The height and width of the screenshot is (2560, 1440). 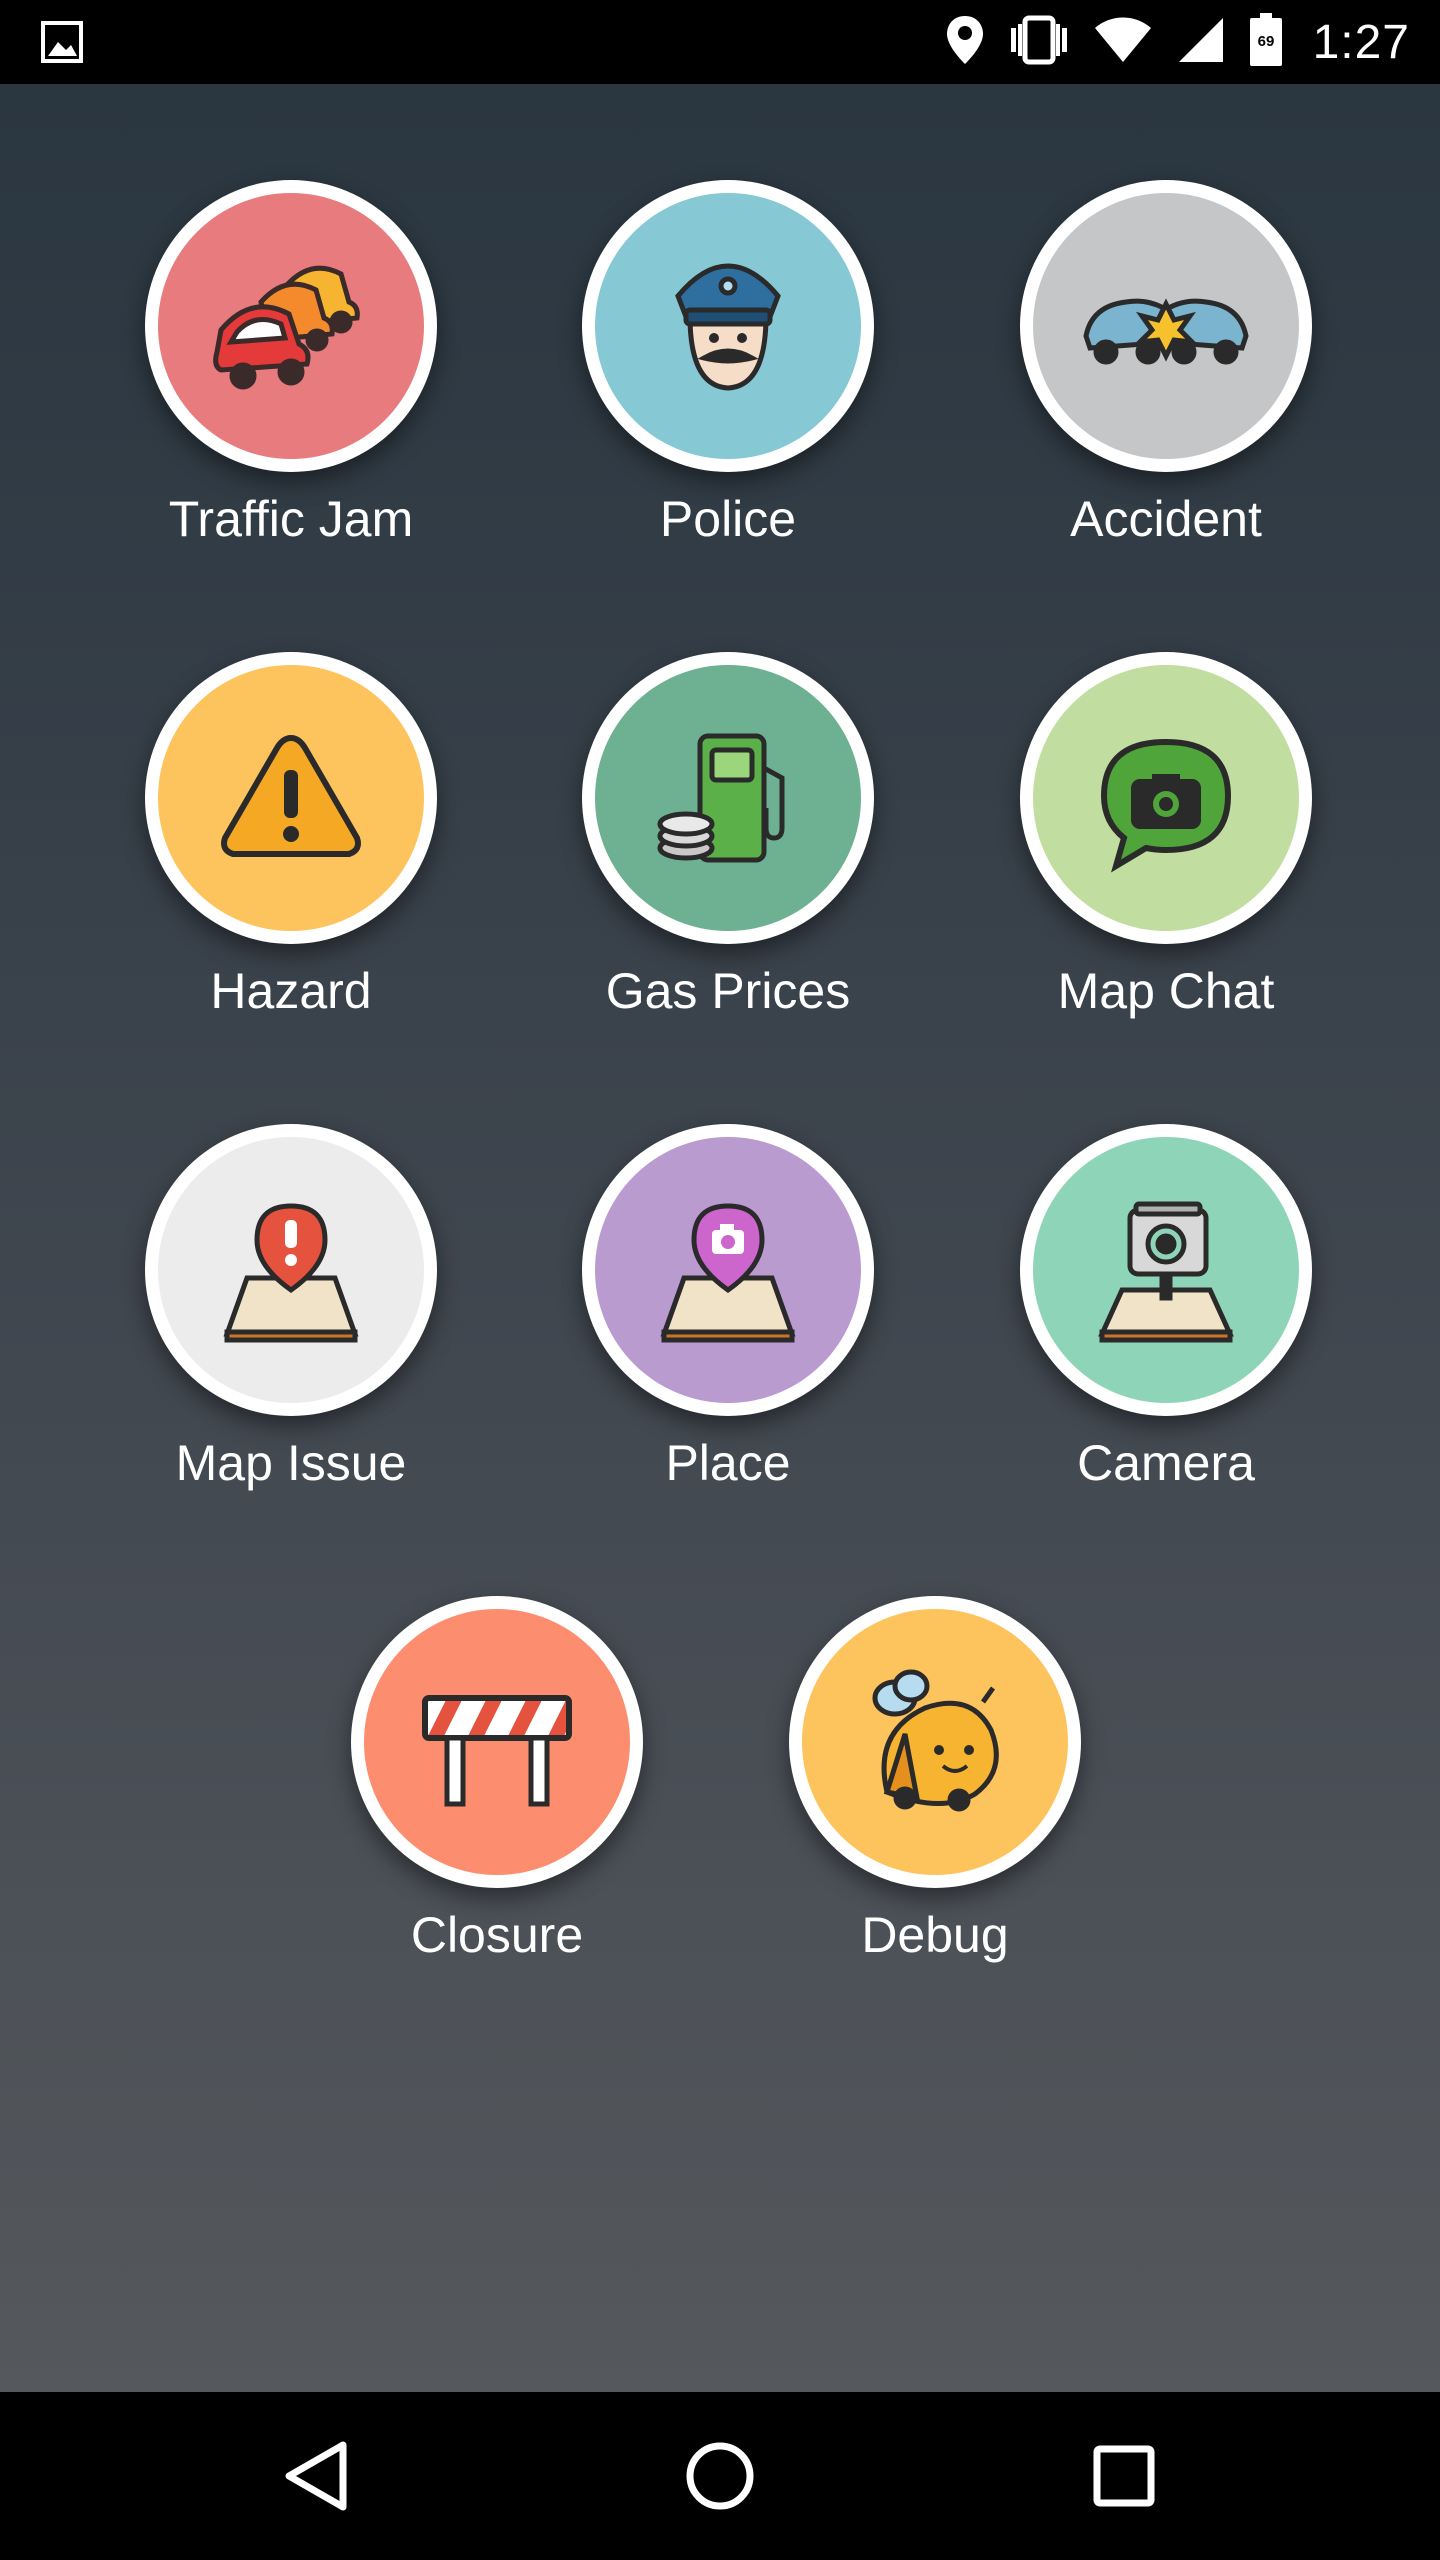 I want to click on report-camera-button: Camera, so click(x=1166, y=1334).